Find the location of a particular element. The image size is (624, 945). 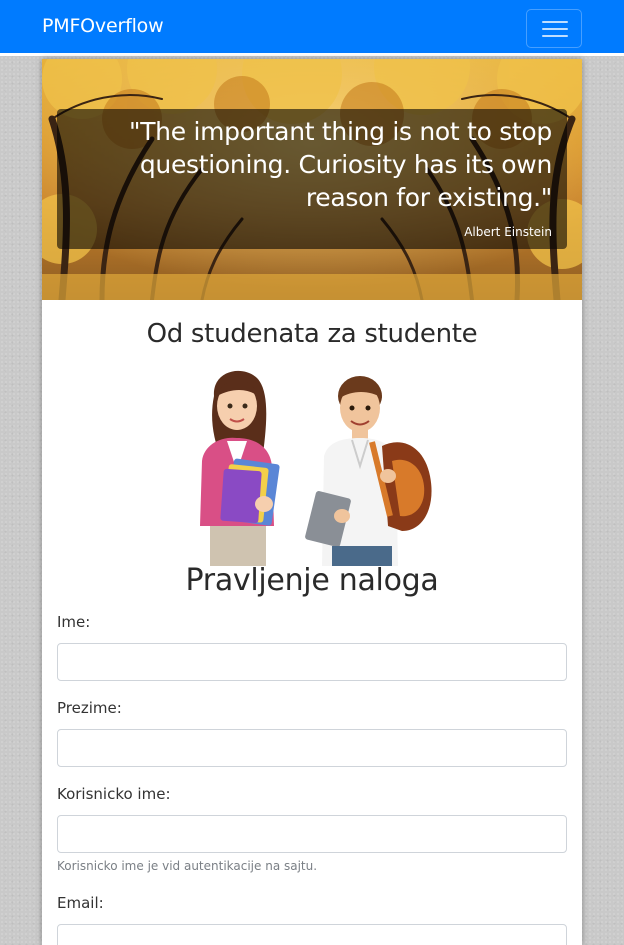

quote-author: Albert Einstein is located at coordinates (508, 232).